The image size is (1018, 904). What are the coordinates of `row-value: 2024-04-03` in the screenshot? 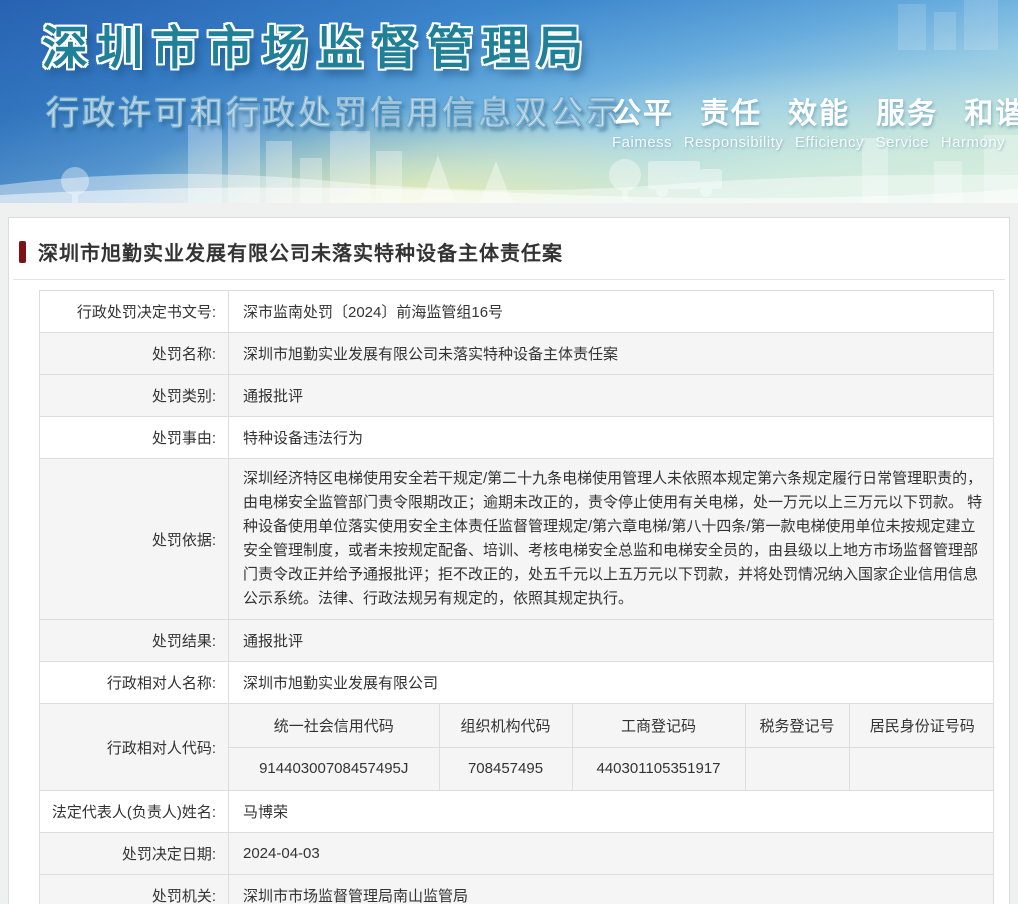 It's located at (611, 853).